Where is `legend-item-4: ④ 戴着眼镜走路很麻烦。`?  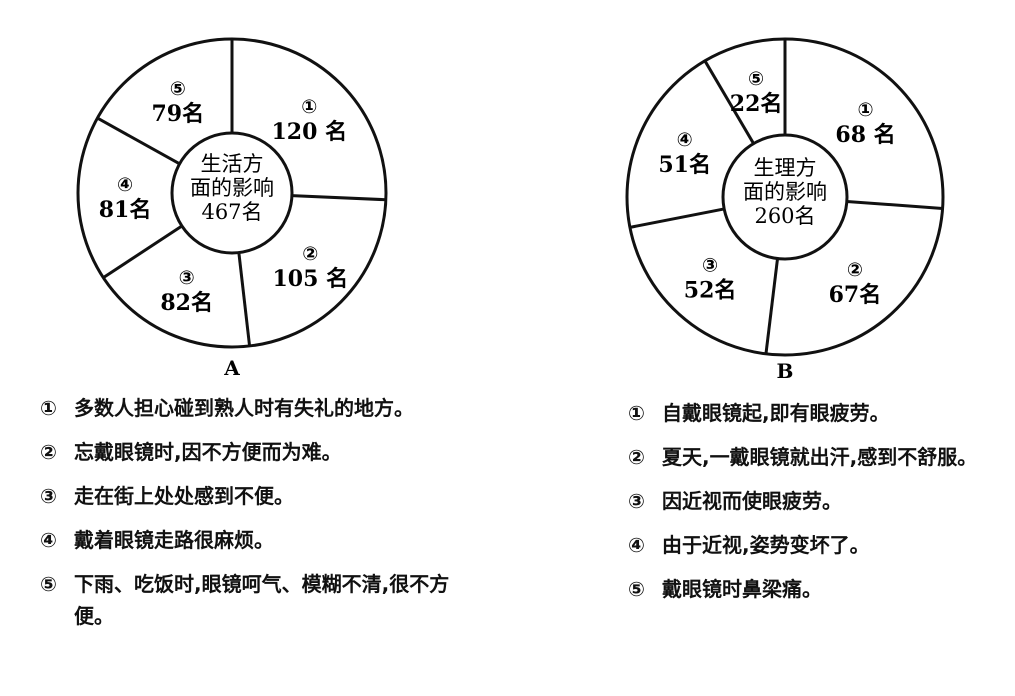
legend-item-4: ④ 戴着眼镜走路很麻烦。 is located at coordinates (245, 540).